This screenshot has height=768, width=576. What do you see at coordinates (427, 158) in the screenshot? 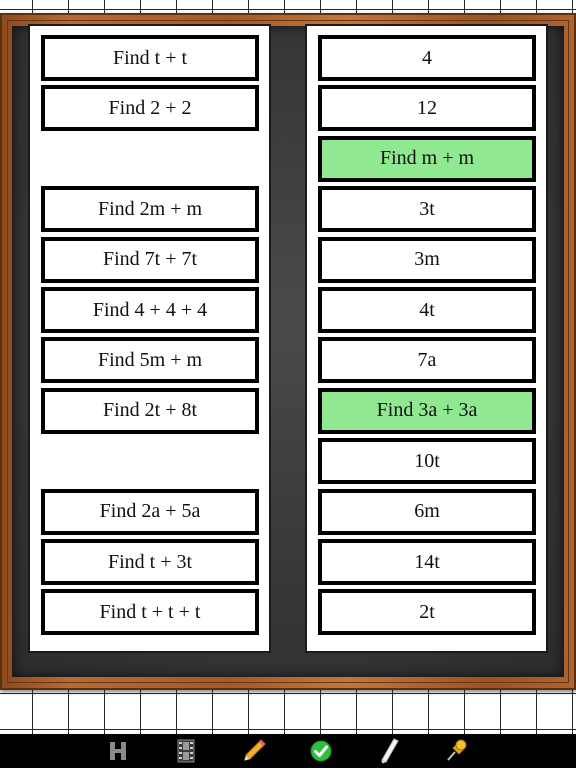
I see `right-question-tile-highlighted: Find m + m` at bounding box center [427, 158].